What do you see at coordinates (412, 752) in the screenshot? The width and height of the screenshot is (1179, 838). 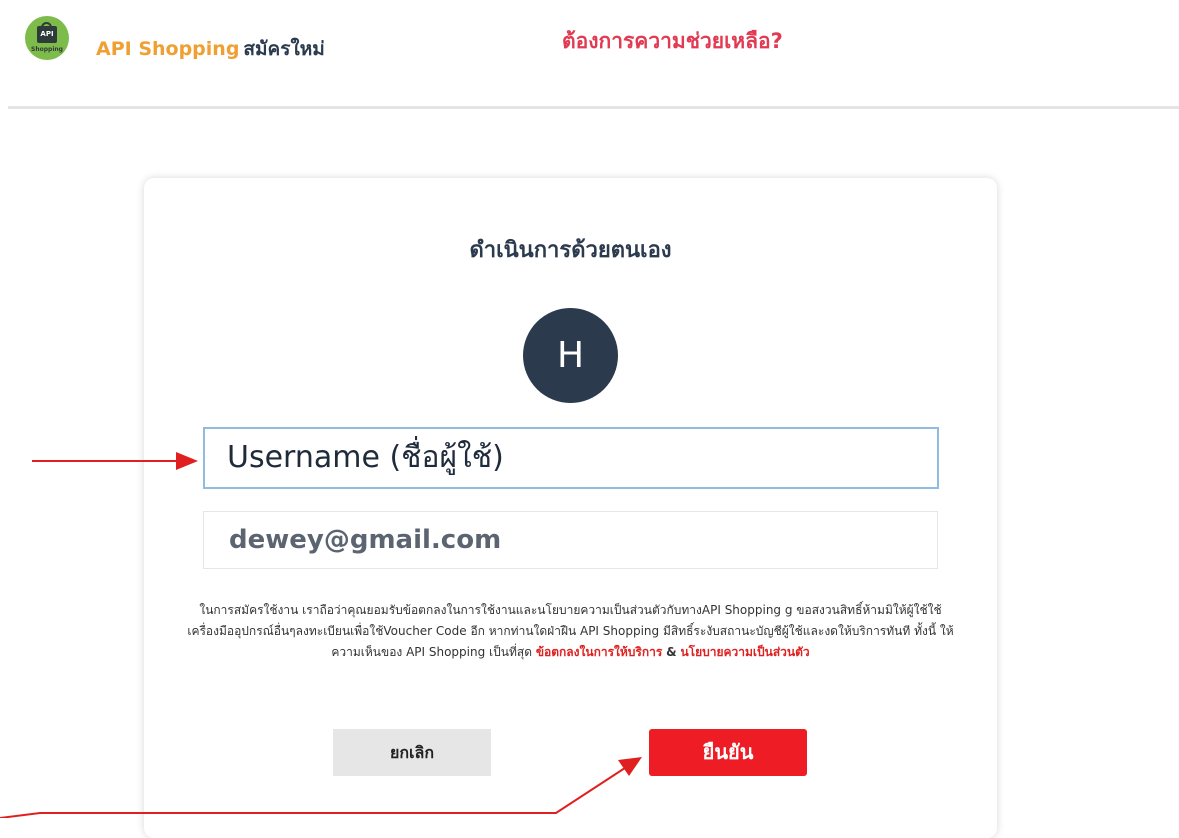 I see `cancel-button: ยกเลิก` at bounding box center [412, 752].